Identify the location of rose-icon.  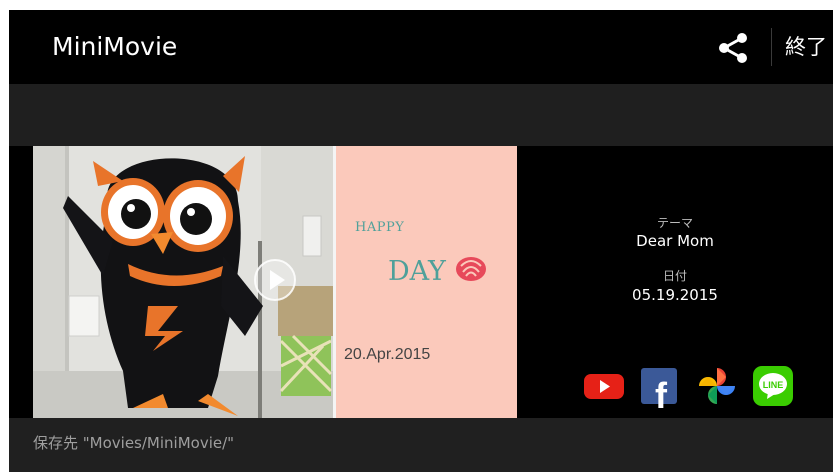
(471, 269).